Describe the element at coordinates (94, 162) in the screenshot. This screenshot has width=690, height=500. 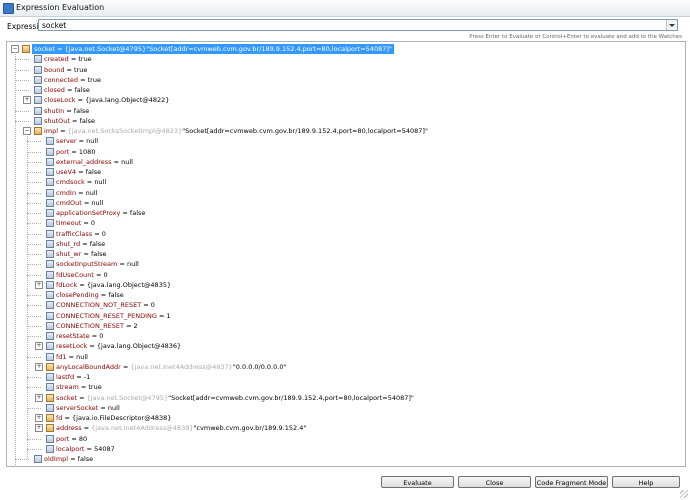
I see `tree-row-text: external_address = null` at that location.